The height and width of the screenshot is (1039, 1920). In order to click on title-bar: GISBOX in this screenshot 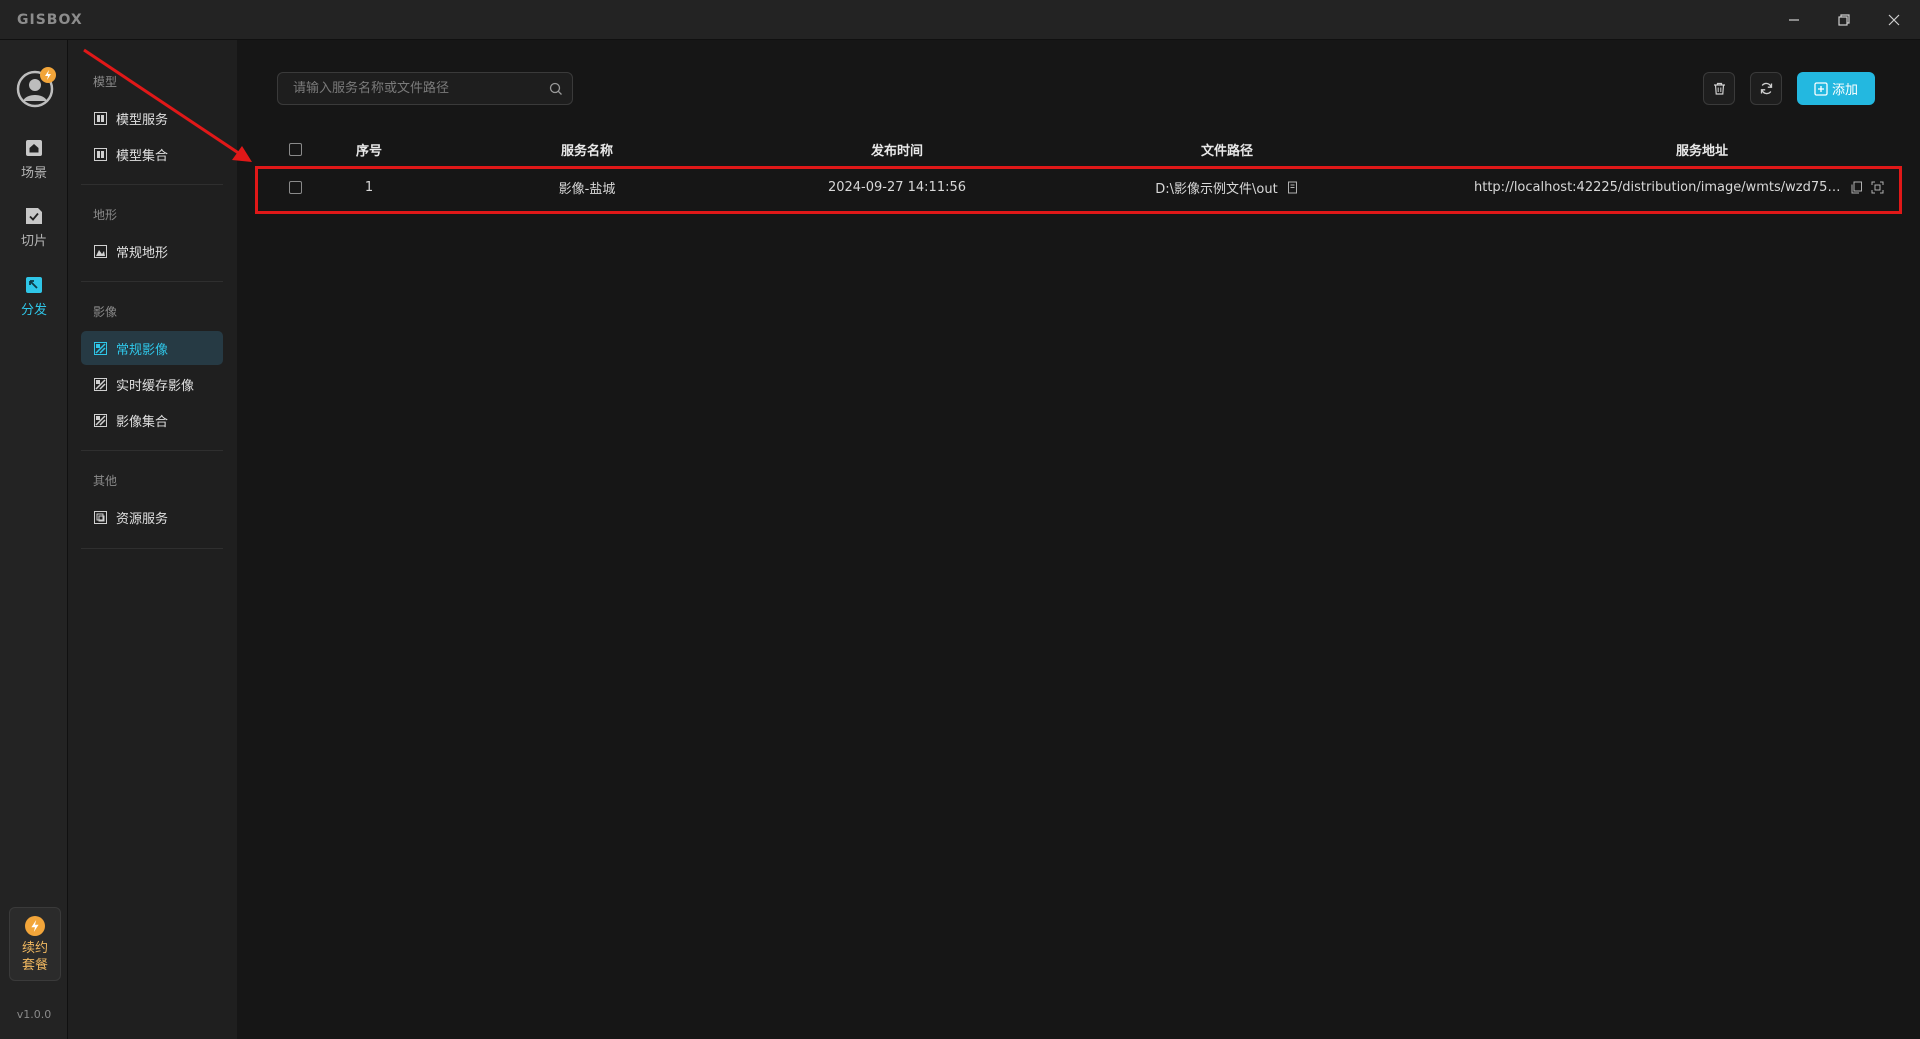, I will do `click(960, 20)`.